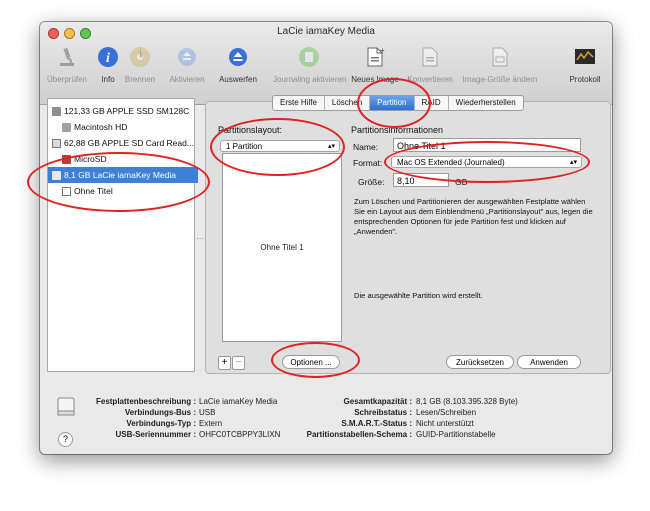 This screenshot has width=650, height=511. What do you see at coordinates (309, 57) in the screenshot?
I see `journaling-icon` at bounding box center [309, 57].